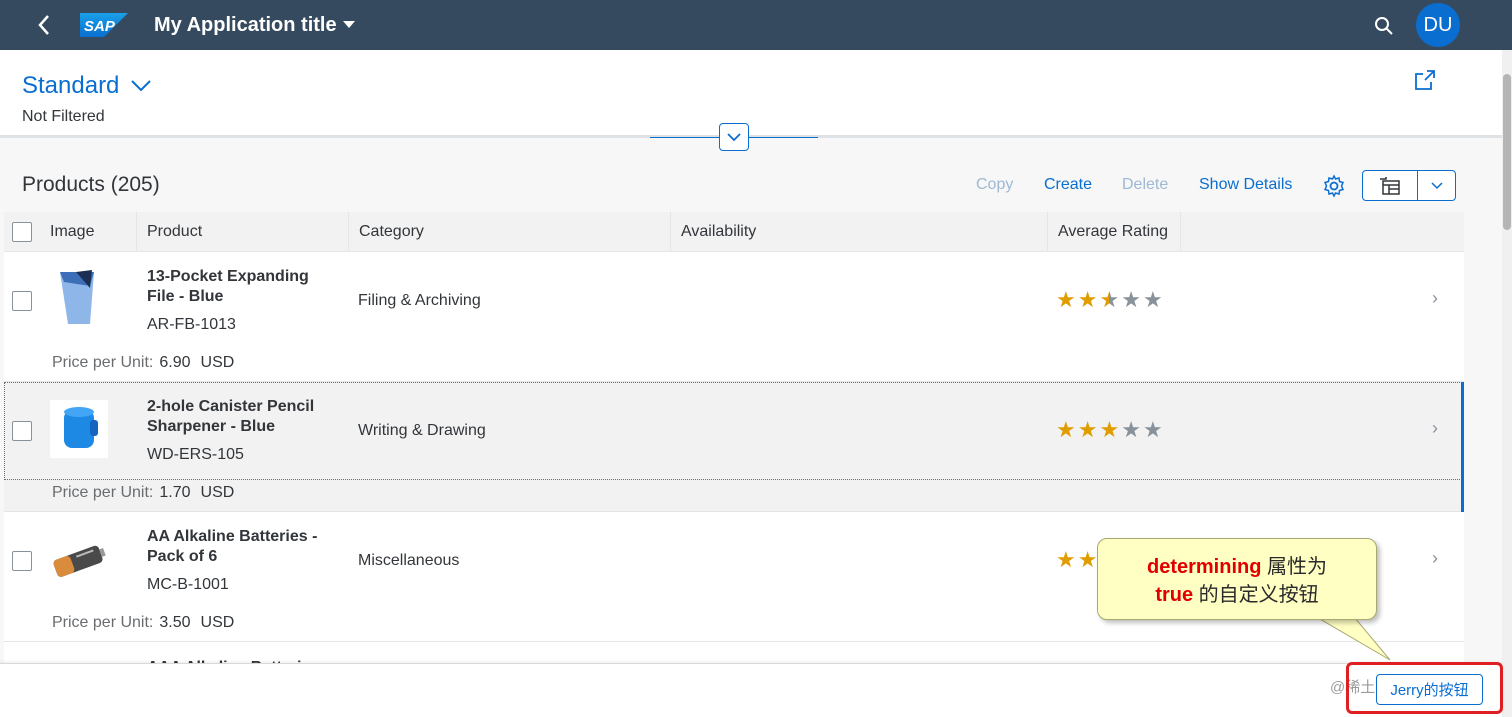 This screenshot has height=717, width=1512. Describe the element at coordinates (243, 232) in the screenshot. I see `column-header-product: Product` at that location.